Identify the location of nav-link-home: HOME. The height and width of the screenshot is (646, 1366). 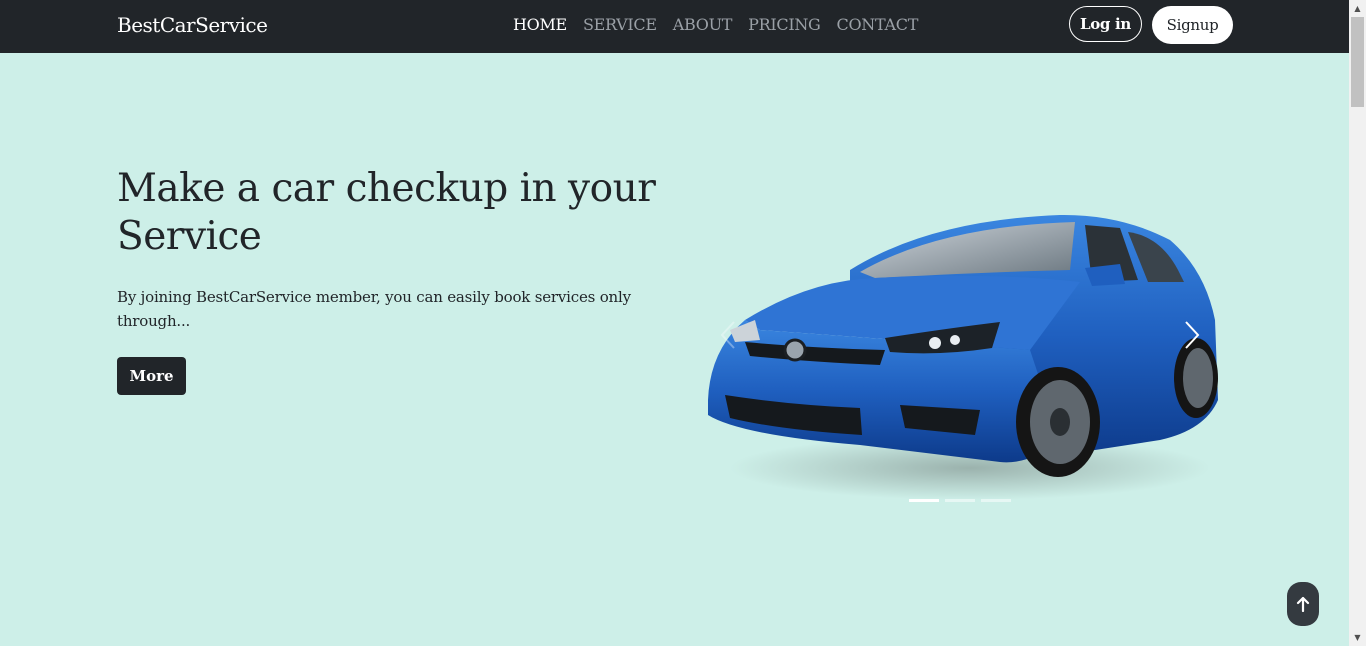
(540, 25).